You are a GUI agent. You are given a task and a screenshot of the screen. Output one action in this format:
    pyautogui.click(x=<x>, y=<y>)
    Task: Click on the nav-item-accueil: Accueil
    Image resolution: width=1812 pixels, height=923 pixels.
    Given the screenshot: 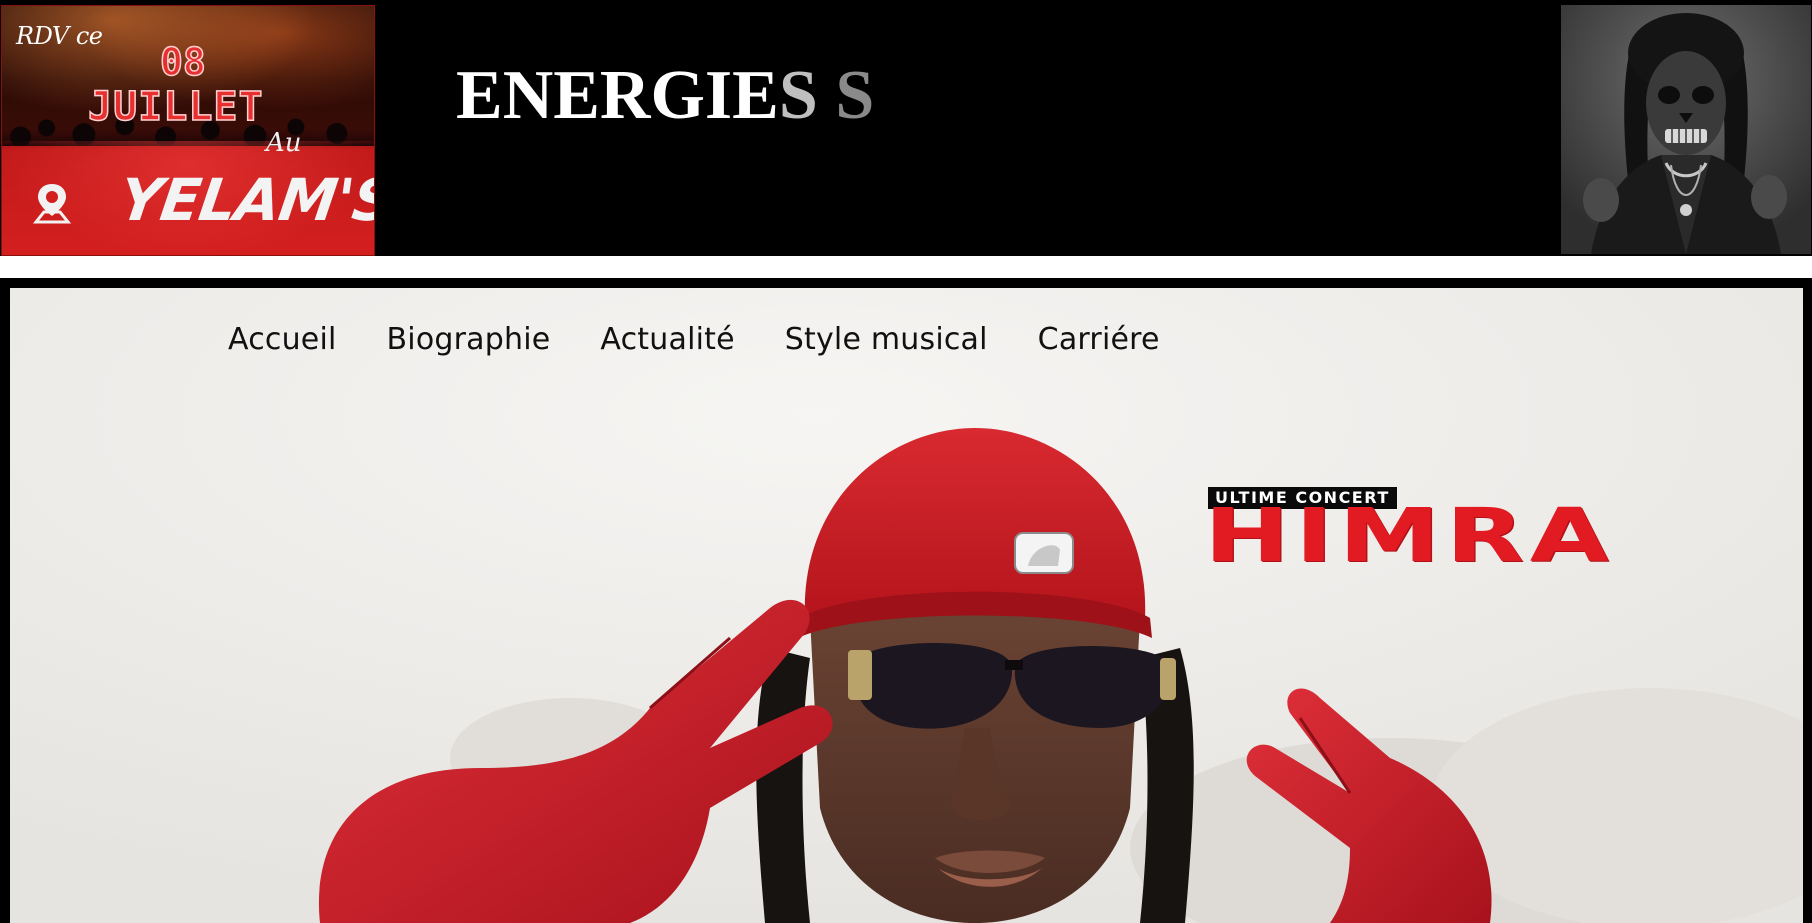 What is the action you would take?
    pyautogui.click(x=282, y=339)
    